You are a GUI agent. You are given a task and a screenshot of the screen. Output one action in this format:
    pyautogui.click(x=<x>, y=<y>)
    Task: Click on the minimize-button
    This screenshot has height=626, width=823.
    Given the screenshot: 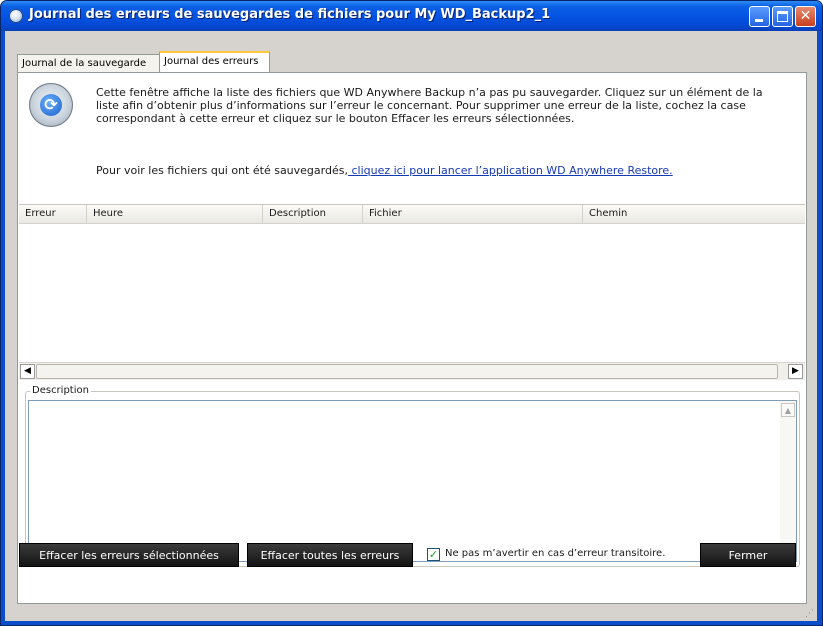 What is the action you would take?
    pyautogui.click(x=759, y=16)
    